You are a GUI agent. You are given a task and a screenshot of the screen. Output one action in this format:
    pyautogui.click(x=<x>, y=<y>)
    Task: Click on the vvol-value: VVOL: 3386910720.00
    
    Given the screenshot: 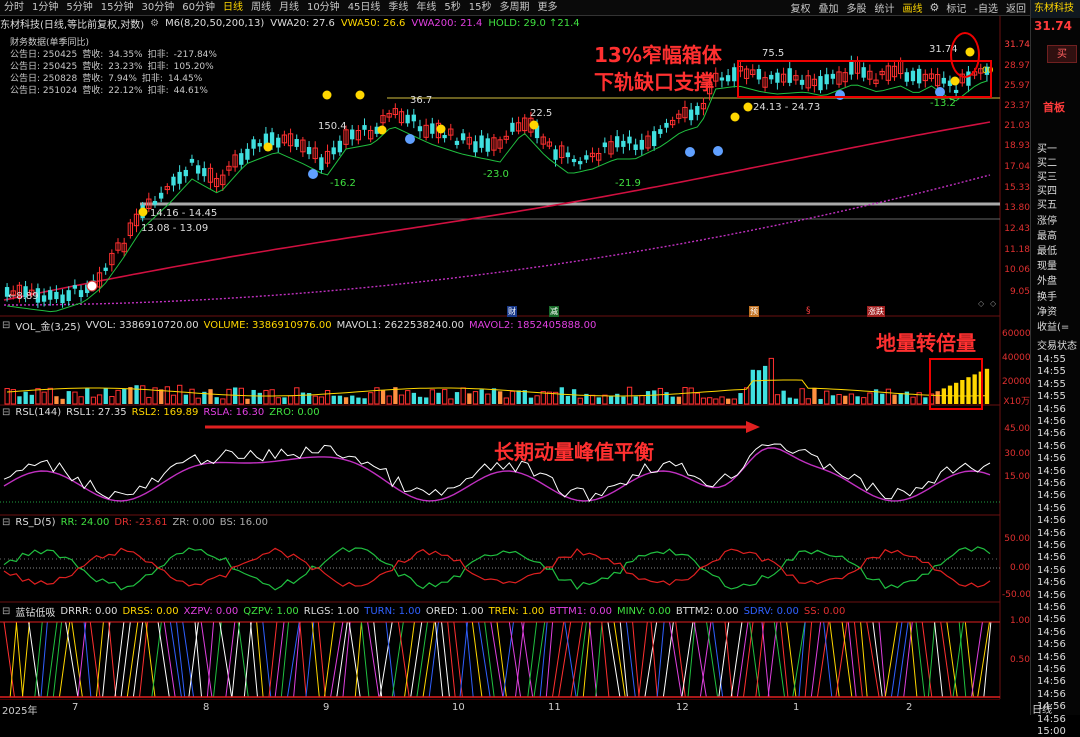 What is the action you would take?
    pyautogui.click(x=142, y=325)
    